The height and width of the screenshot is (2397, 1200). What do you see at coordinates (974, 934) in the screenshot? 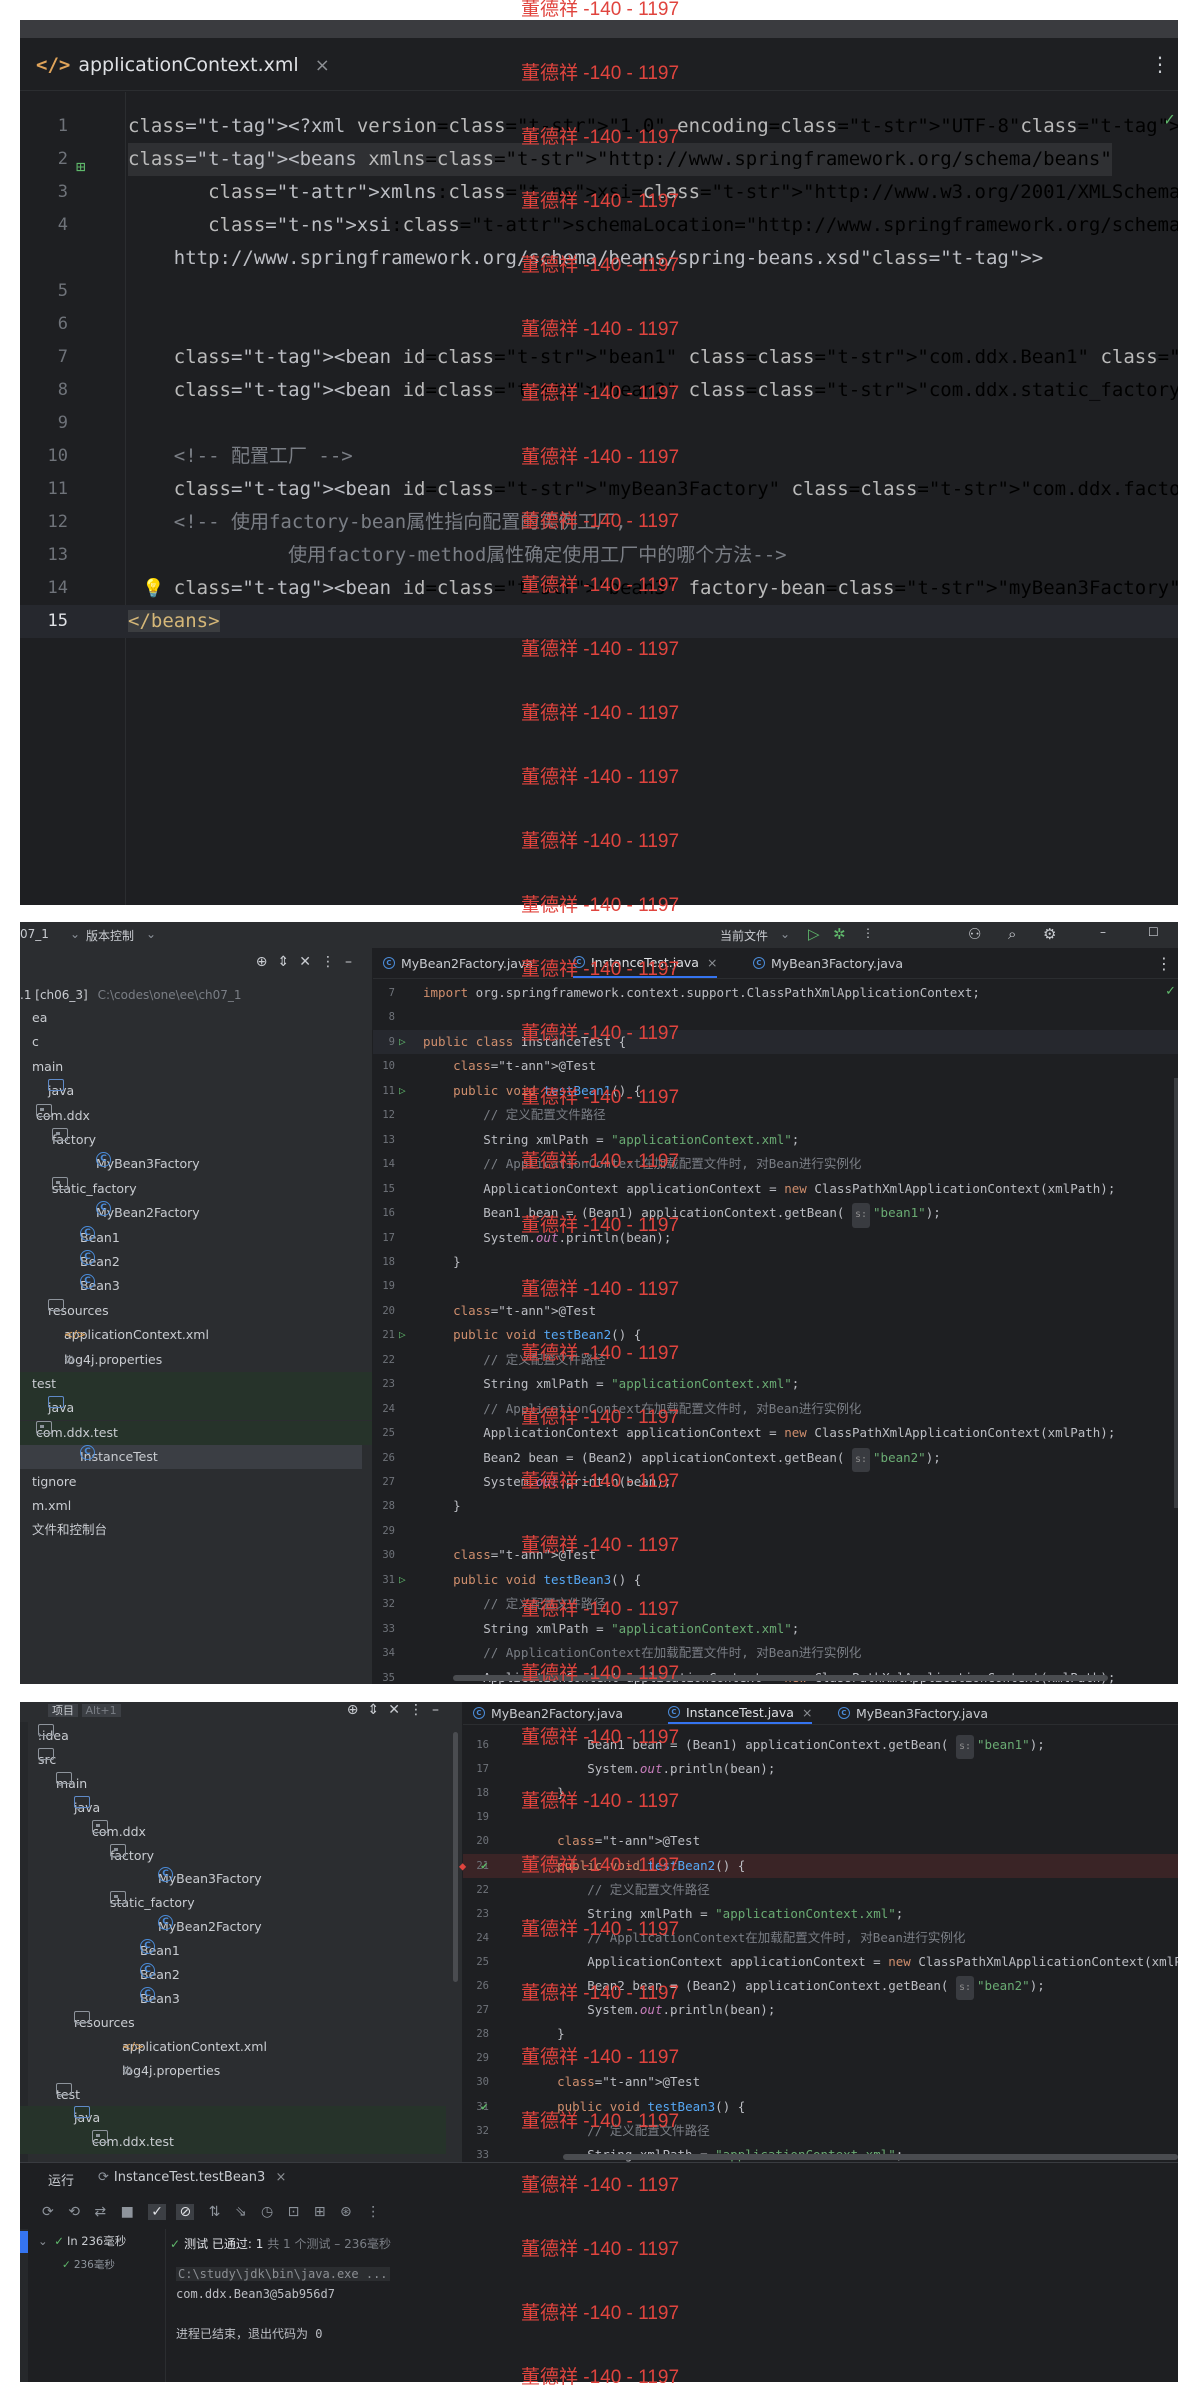
I see `add-user-icon: ⚇` at bounding box center [974, 934].